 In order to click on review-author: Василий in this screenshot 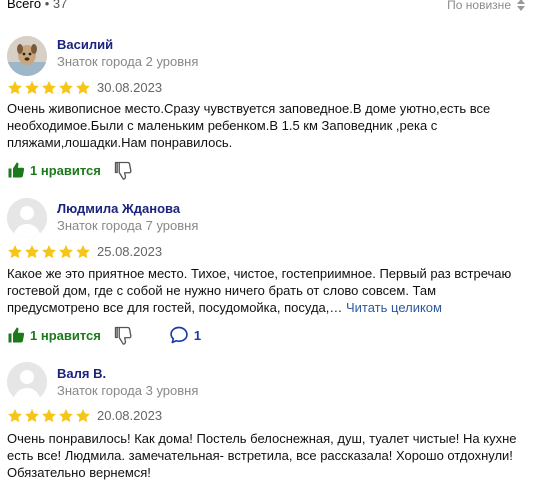, I will do `click(85, 44)`.